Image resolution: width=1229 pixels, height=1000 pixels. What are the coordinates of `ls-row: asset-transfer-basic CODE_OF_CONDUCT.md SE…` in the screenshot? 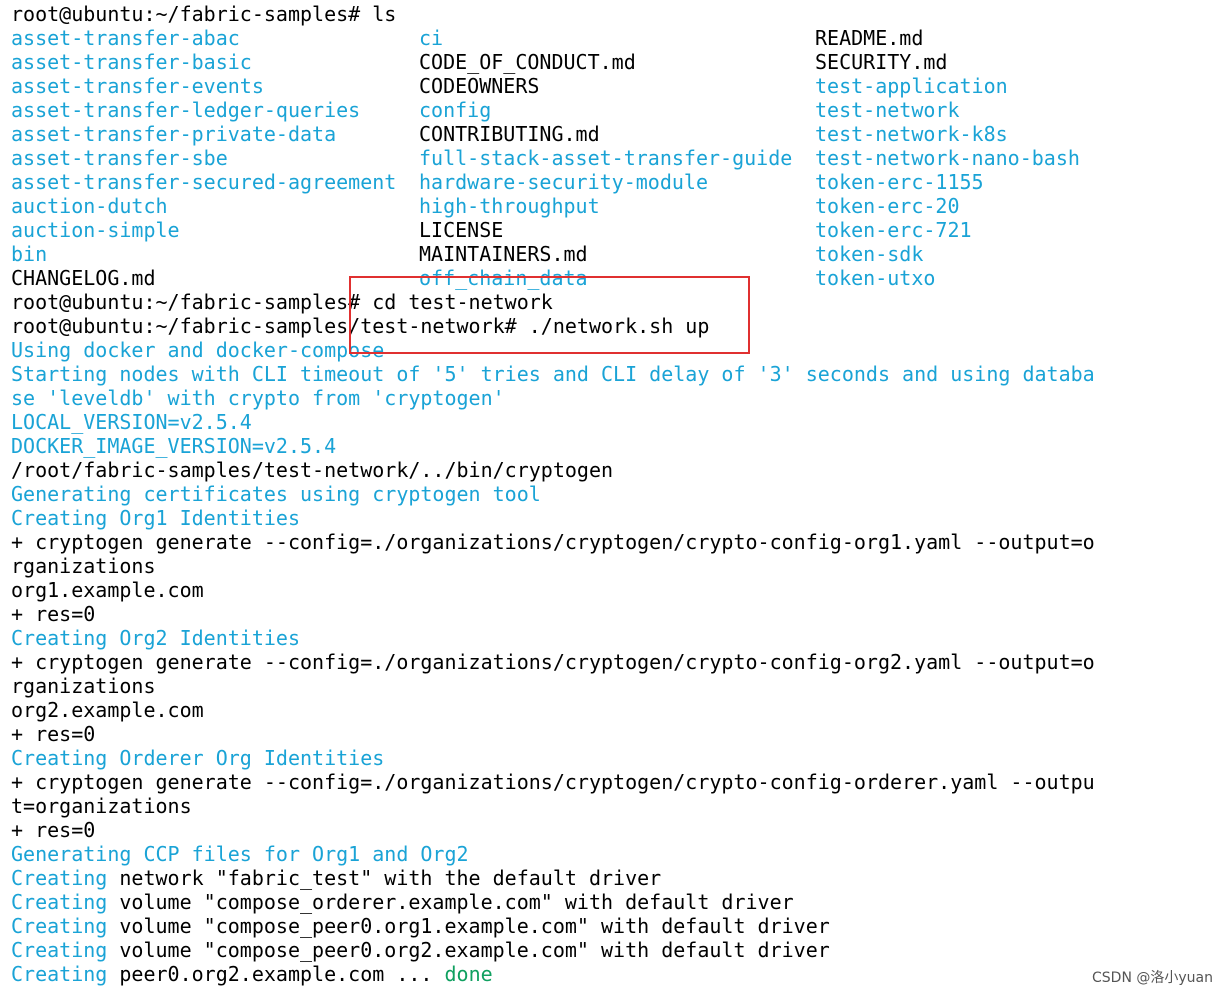 It's located at (616, 62).